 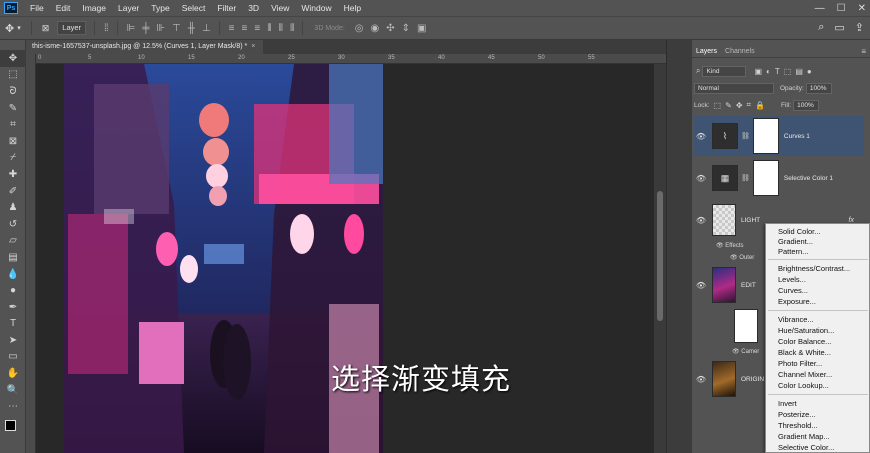 What do you see at coordinates (863, 51) in the screenshot?
I see `panel-menu-icon: ≡` at bounding box center [863, 51].